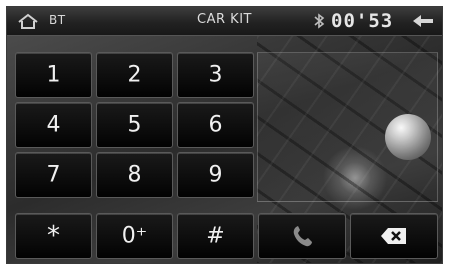 The height and width of the screenshot is (270, 449). I want to click on key-4: 4, so click(53, 125).